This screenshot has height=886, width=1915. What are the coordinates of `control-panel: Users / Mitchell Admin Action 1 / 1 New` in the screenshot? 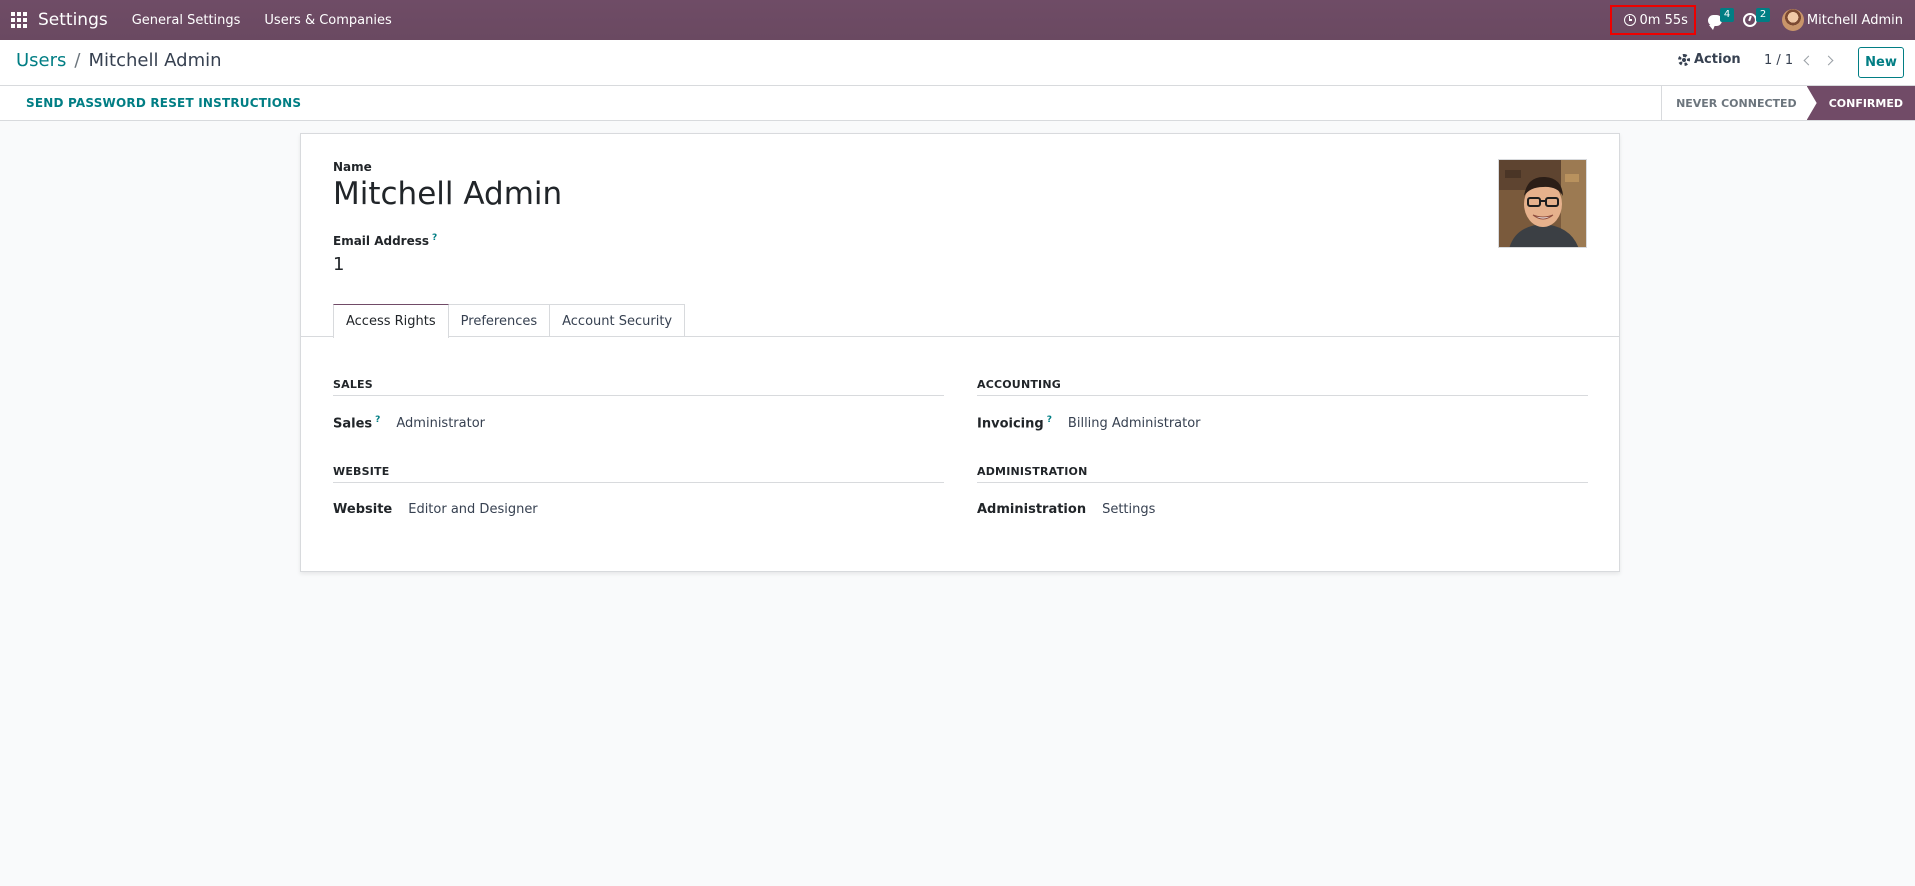 It's located at (957, 63).